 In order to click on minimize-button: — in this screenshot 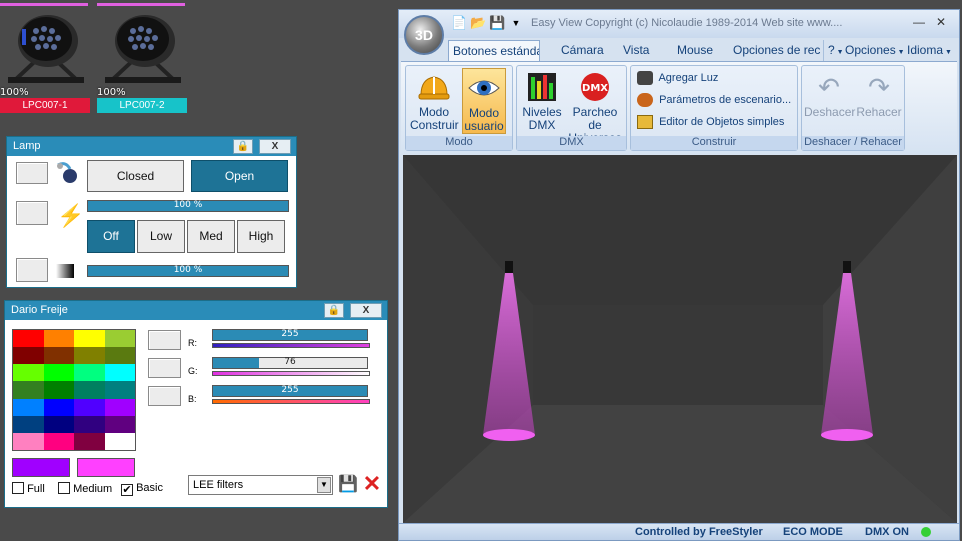, I will do `click(919, 22)`.